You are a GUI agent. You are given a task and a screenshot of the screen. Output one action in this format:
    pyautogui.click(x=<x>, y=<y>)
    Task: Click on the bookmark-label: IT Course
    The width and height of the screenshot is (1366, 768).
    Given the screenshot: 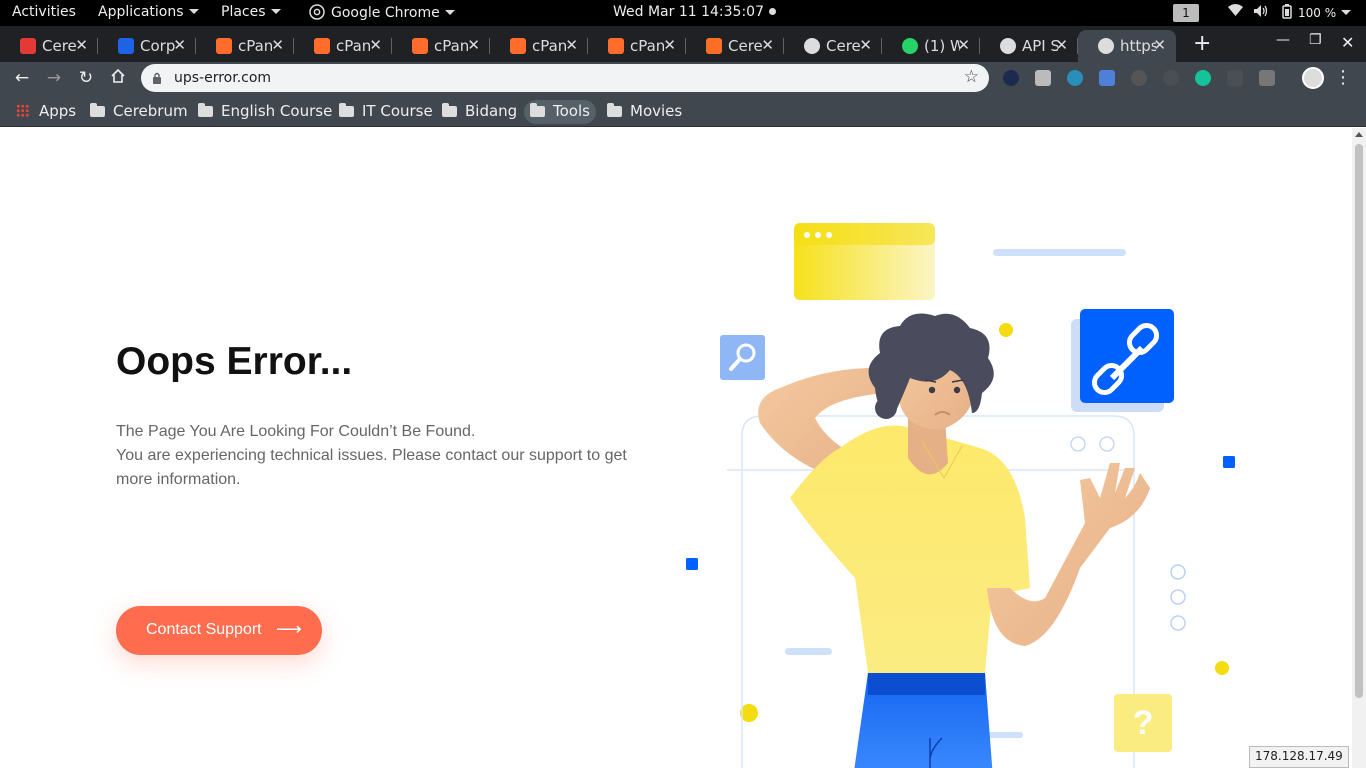 What is the action you would take?
    pyautogui.click(x=397, y=111)
    